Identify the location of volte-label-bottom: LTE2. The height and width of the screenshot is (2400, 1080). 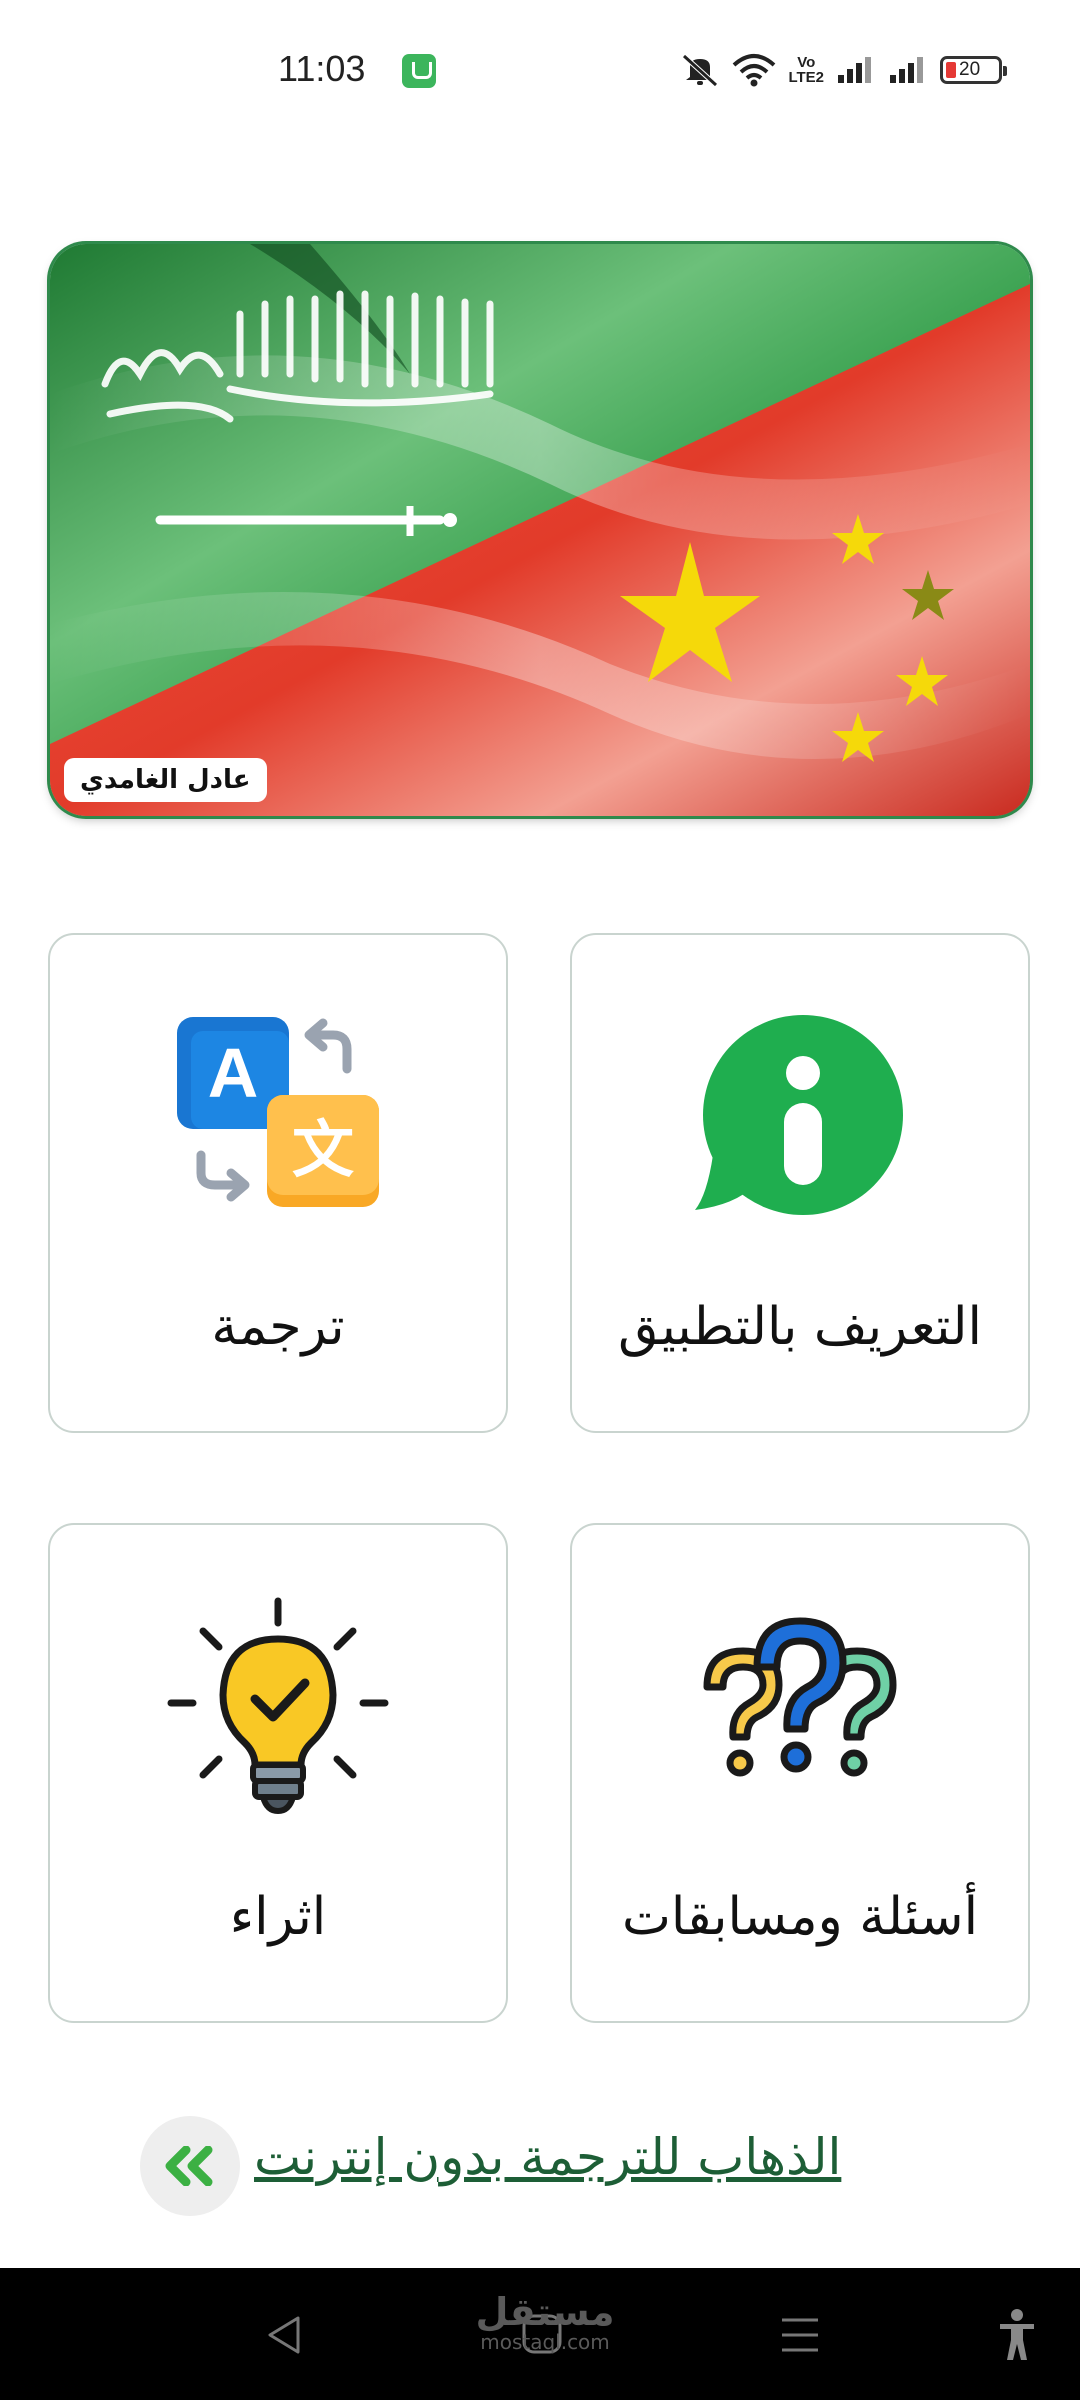
(806, 77).